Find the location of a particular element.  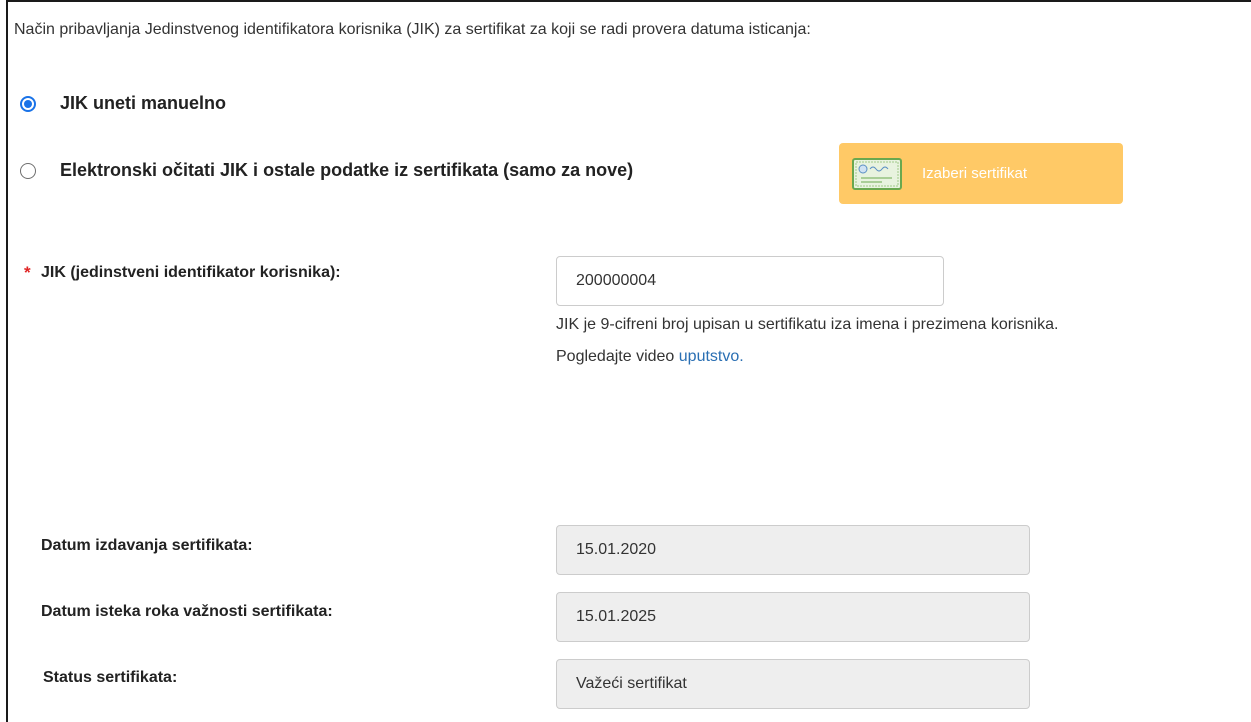

issue-date-label: Datum izdavanja sertifikata: is located at coordinates (147, 545).